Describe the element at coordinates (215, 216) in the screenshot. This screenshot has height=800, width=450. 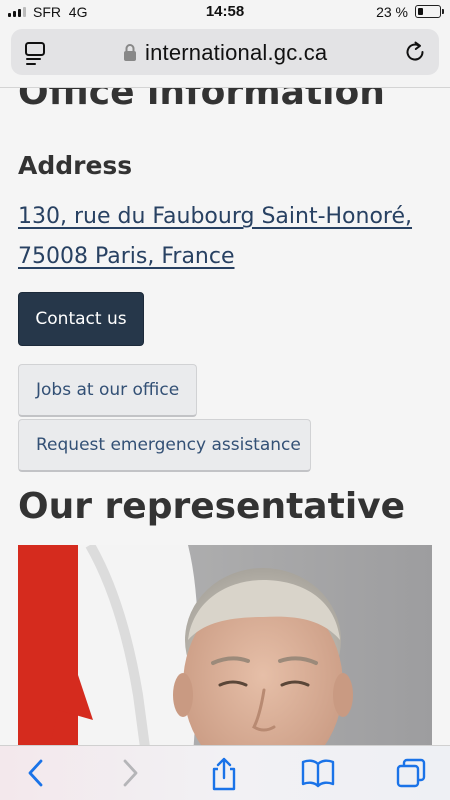
I see `address-link-line1: 130, rue du Faubourg Saint-Honoré,` at that location.